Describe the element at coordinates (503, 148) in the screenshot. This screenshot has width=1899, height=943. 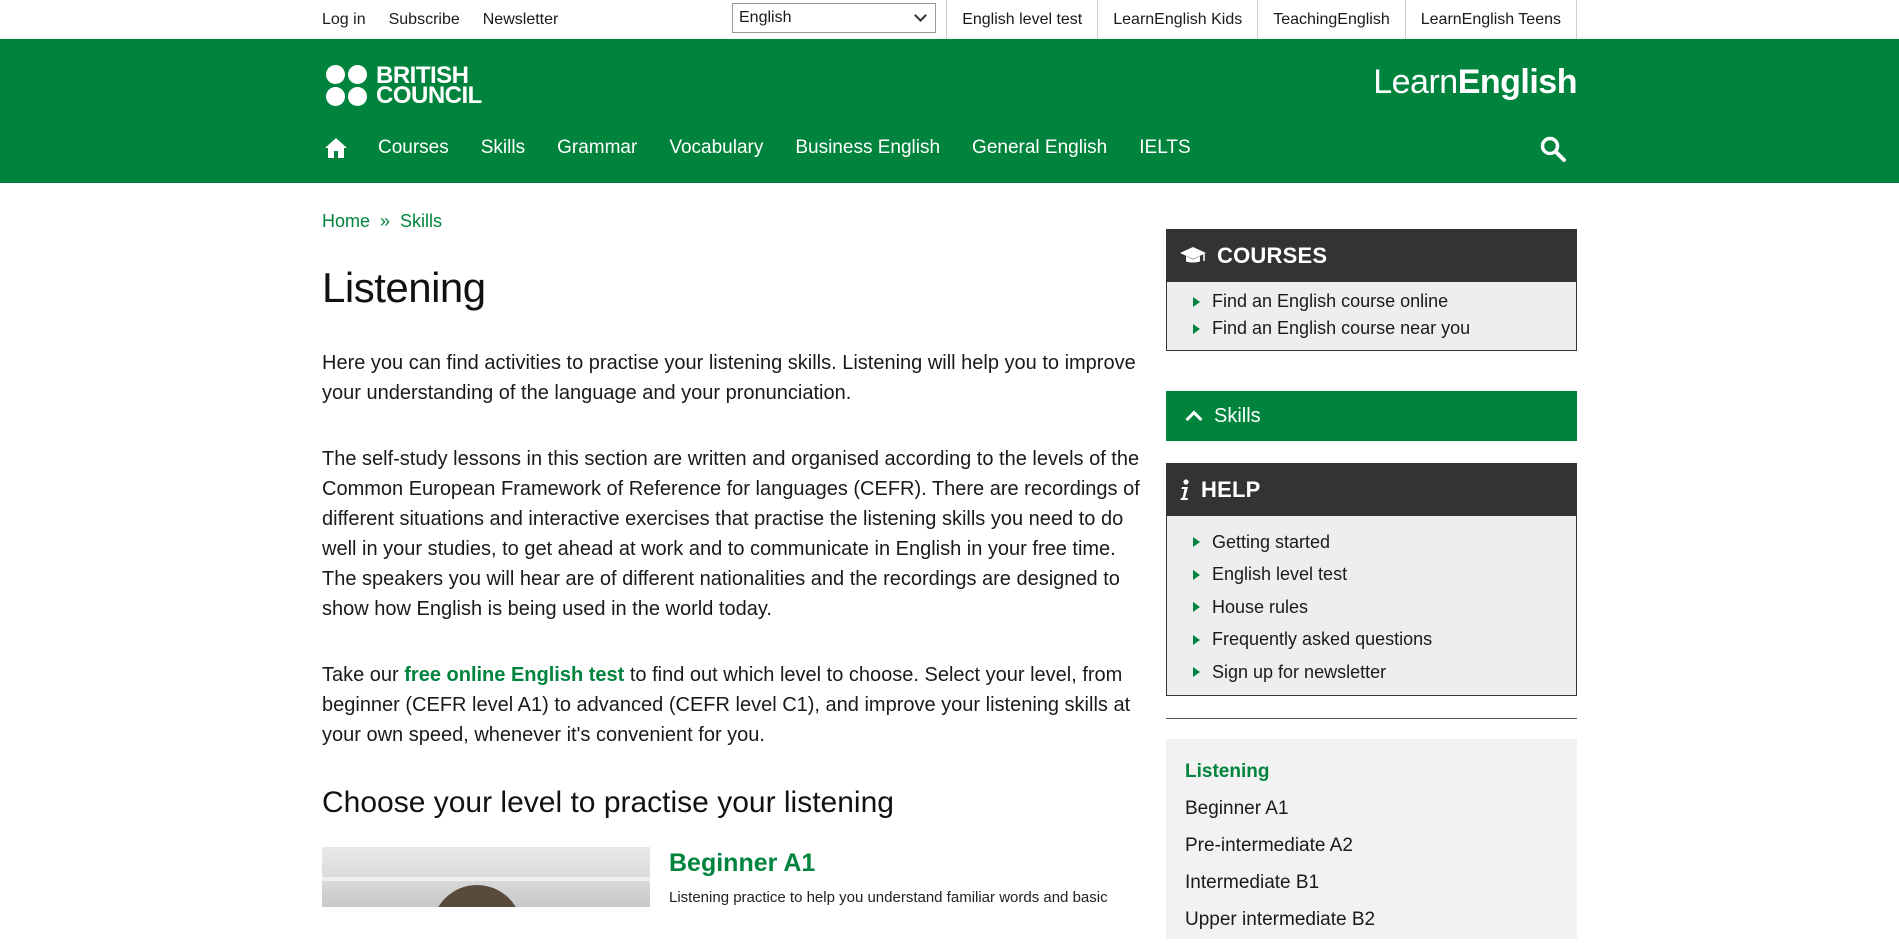
I see `nav-skills: Skills` at that location.